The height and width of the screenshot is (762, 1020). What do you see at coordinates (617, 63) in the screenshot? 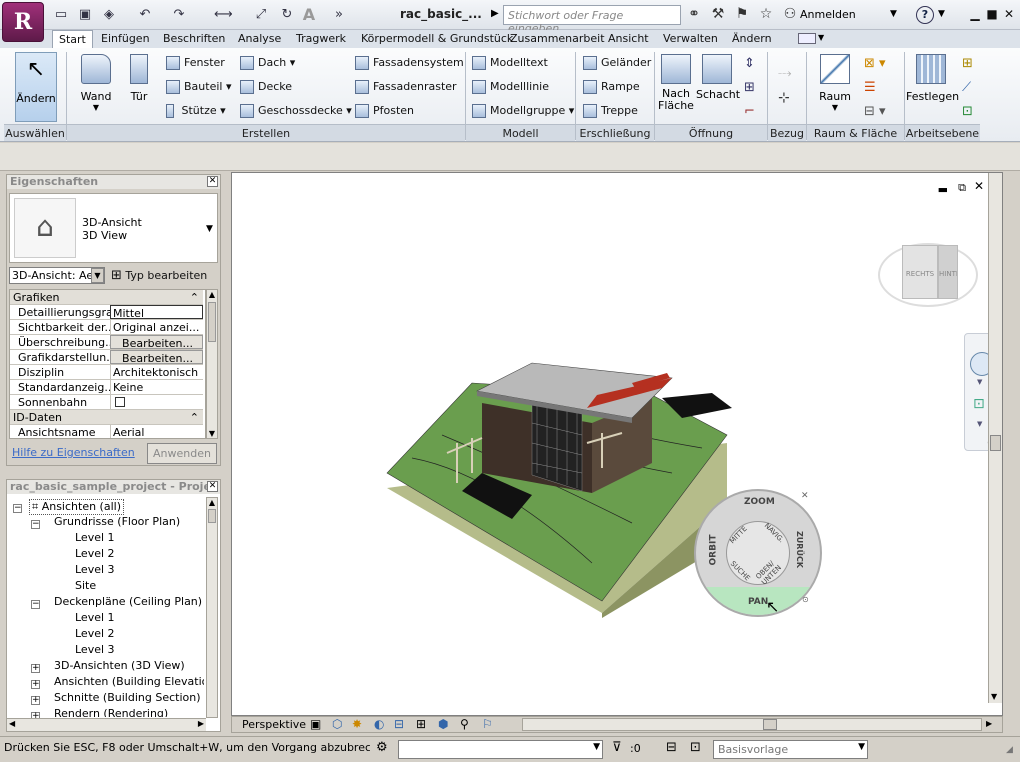
I see `railing-button: Geländer` at bounding box center [617, 63].